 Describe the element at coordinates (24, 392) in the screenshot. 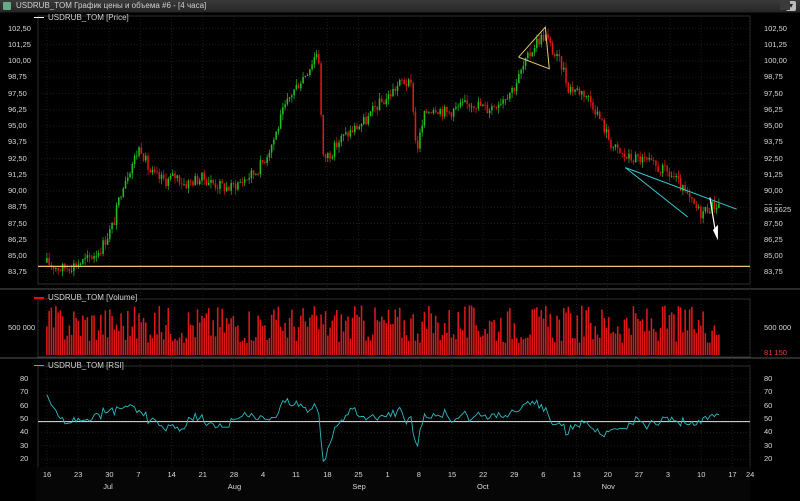

I see `rsi-tick-label: 70` at that location.